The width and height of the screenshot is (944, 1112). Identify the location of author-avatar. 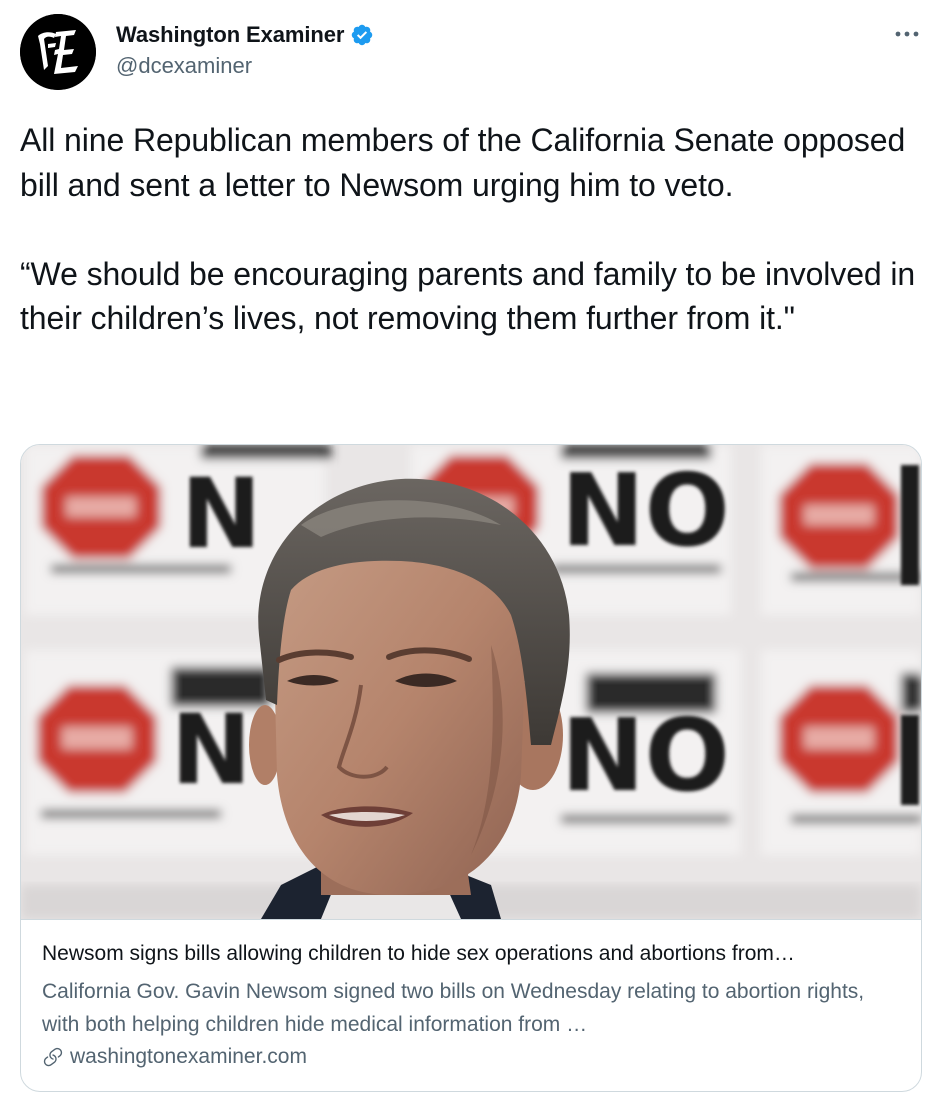
(58, 52).